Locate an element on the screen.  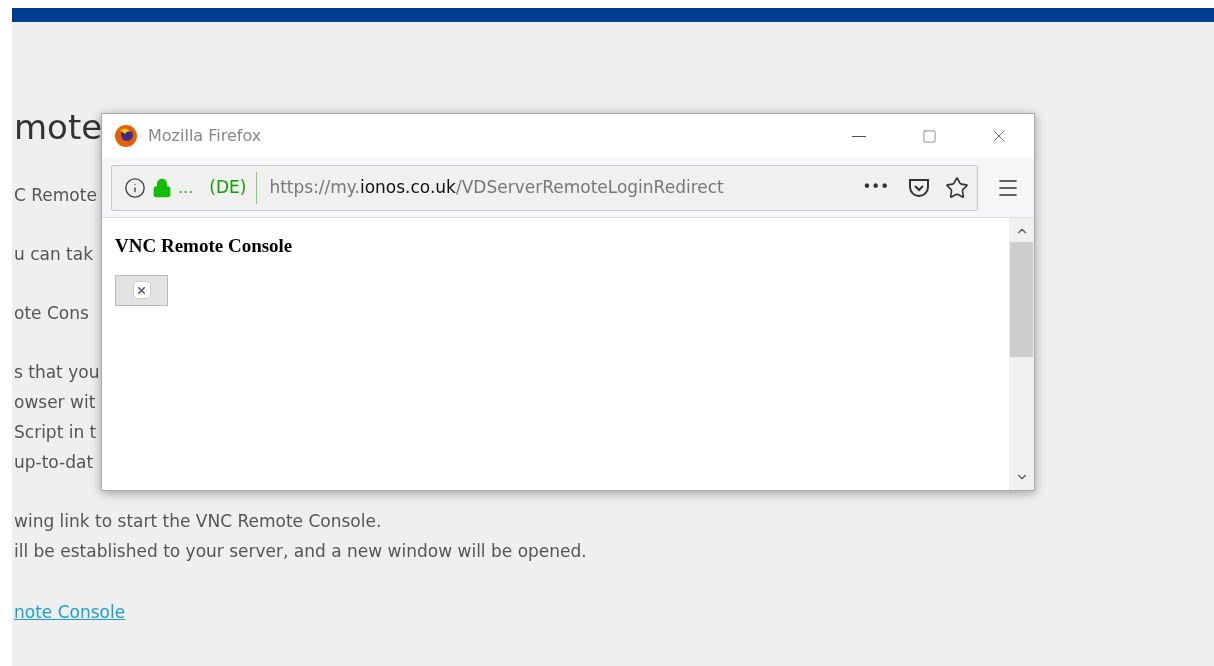
page-actions-button: ••• is located at coordinates (875, 187).